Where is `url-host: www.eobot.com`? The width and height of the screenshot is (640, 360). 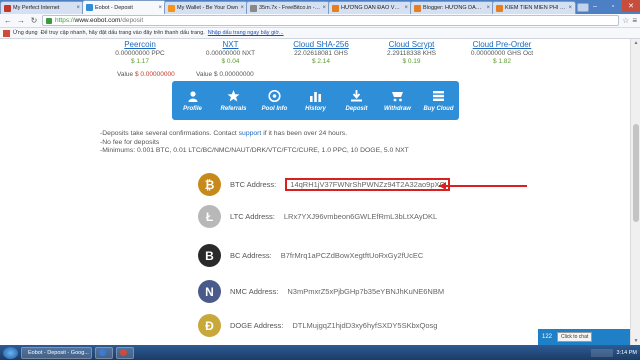 url-host: www.eobot.com is located at coordinates (97, 20).